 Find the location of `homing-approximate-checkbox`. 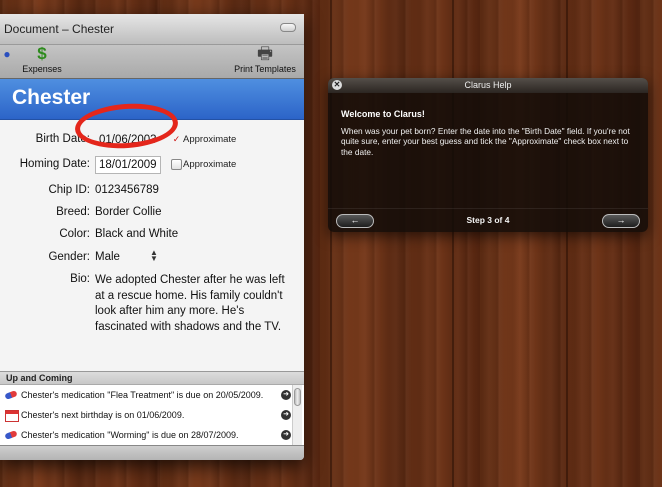

homing-approximate-checkbox is located at coordinates (176, 164).